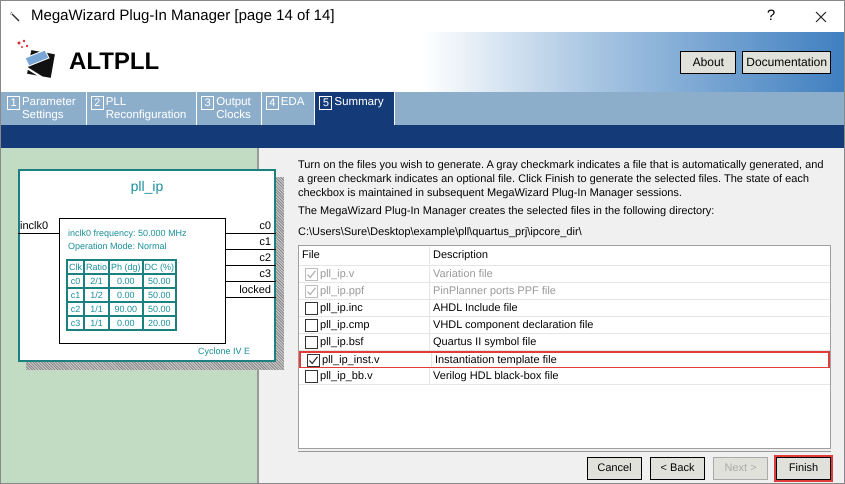  What do you see at coordinates (460, 256) in the screenshot?
I see `column-header: Description` at bounding box center [460, 256].